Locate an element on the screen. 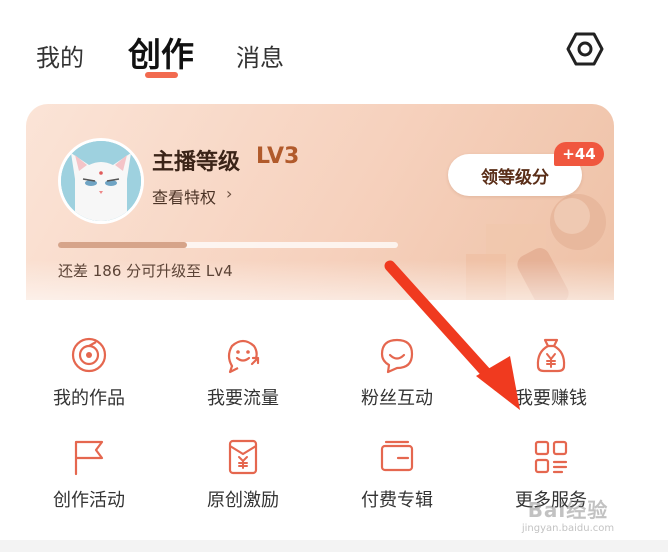 The width and height of the screenshot is (668, 552). level-title: 主播等级 is located at coordinates (196, 162).